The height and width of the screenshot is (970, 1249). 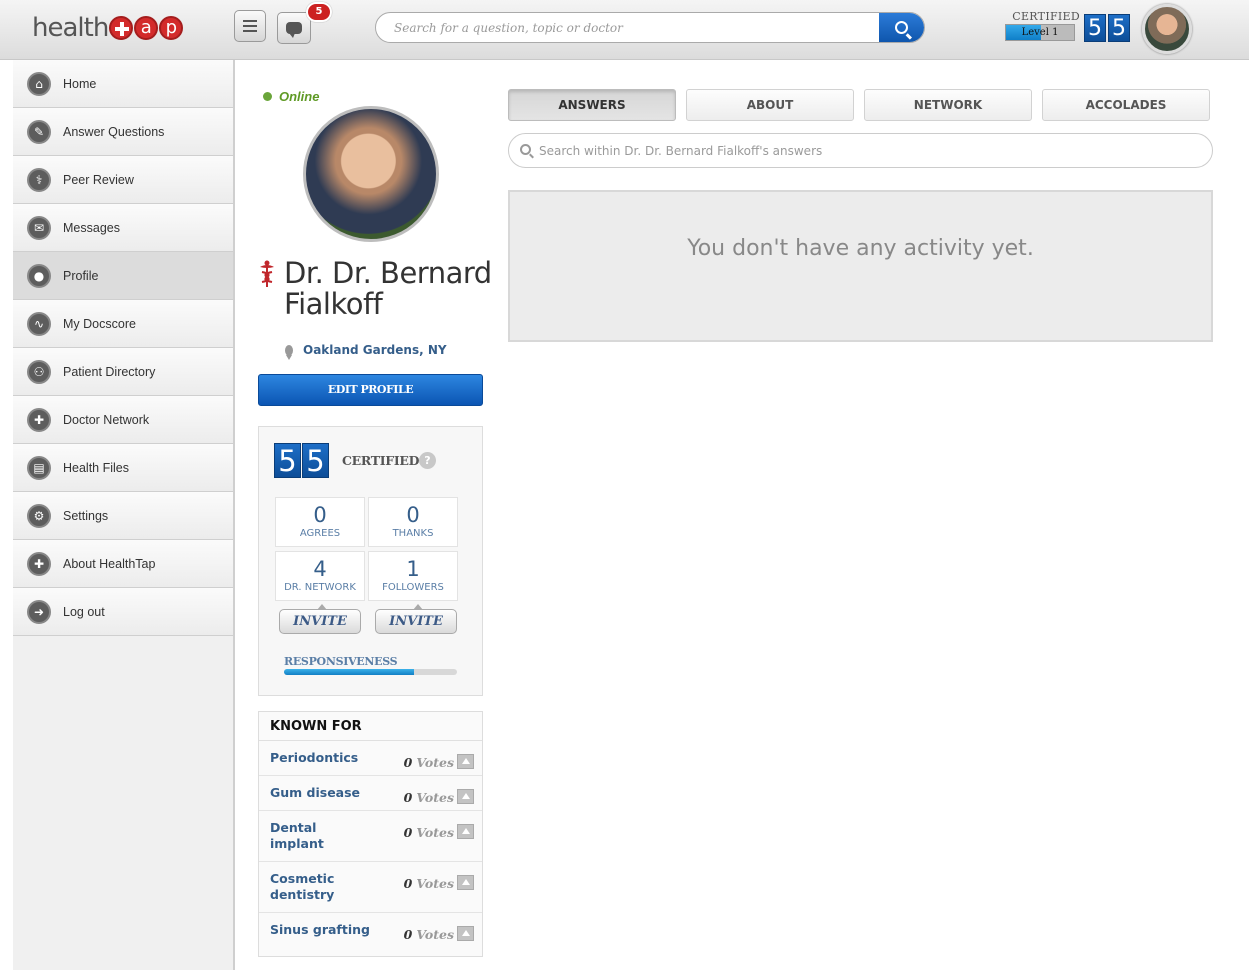 What do you see at coordinates (39, 467) in the screenshot?
I see `files-icon: ▤` at bounding box center [39, 467].